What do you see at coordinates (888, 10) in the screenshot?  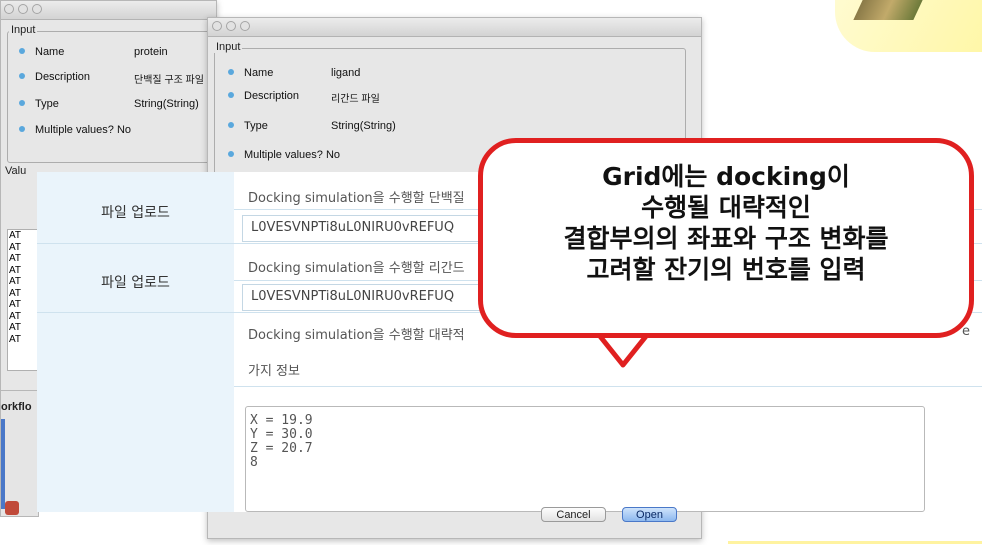 I see `decorative-photo-strip` at bounding box center [888, 10].